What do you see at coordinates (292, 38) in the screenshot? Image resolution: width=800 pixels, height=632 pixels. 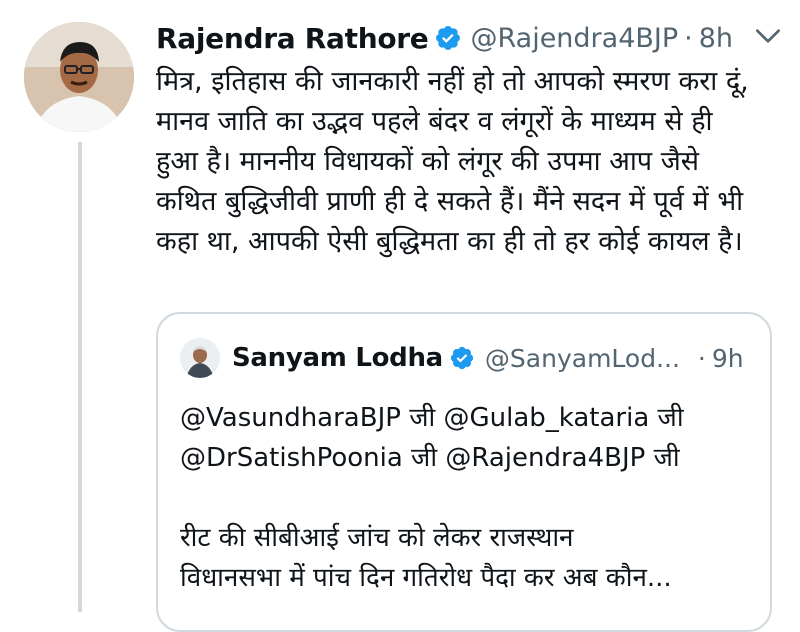 I see `author-name: Rajendra Rathore` at bounding box center [292, 38].